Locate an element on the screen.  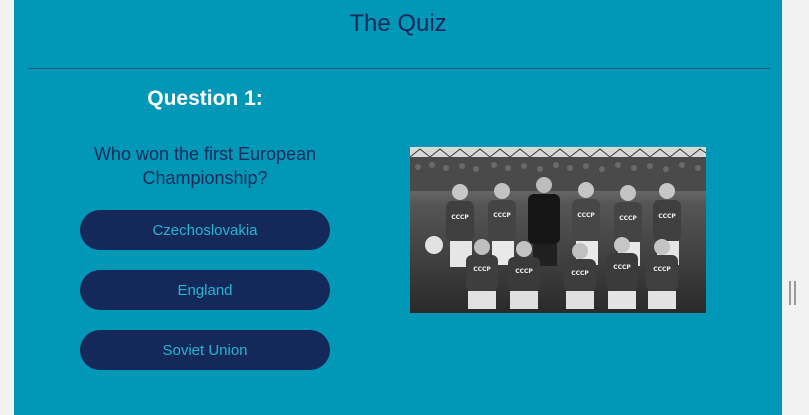
question-text: Who won the first European Championship? is located at coordinates (205, 166).